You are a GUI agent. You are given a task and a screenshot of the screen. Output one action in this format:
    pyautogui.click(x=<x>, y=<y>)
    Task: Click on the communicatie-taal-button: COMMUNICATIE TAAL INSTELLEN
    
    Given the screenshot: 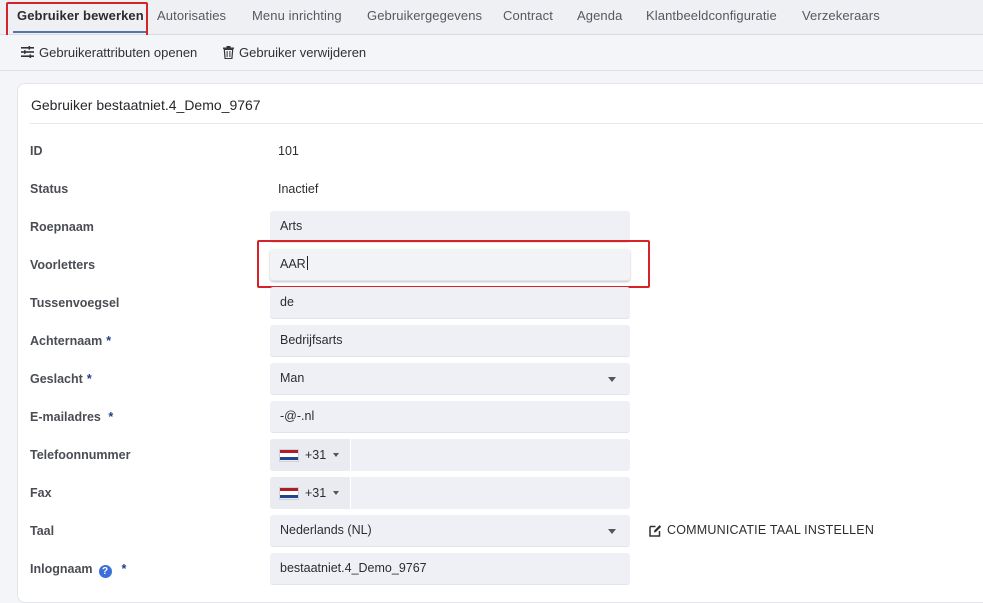 What is the action you would take?
    pyautogui.click(x=761, y=530)
    